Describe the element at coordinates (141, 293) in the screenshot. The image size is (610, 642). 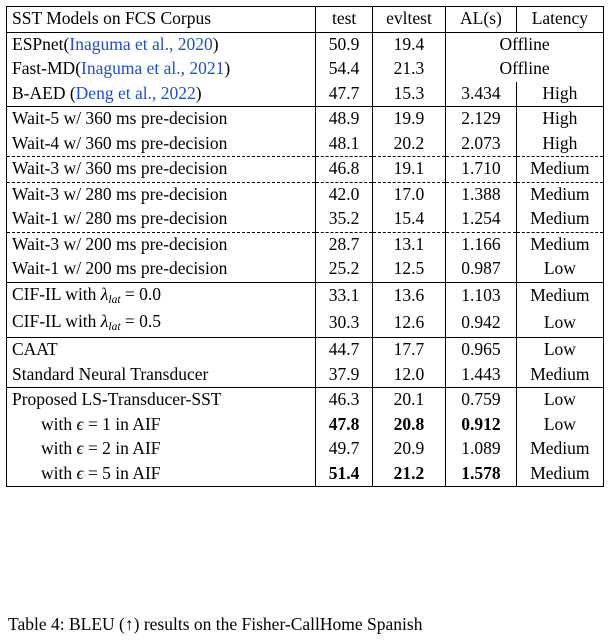
I see `text-run: = 0.0` at that location.